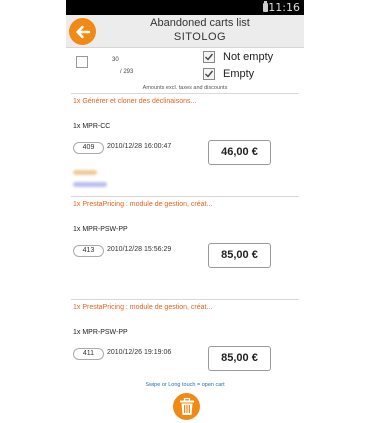 The image size is (370, 423). Describe the element at coordinates (248, 56) in the screenshot. I see `not-empty-label: Not empty` at that location.